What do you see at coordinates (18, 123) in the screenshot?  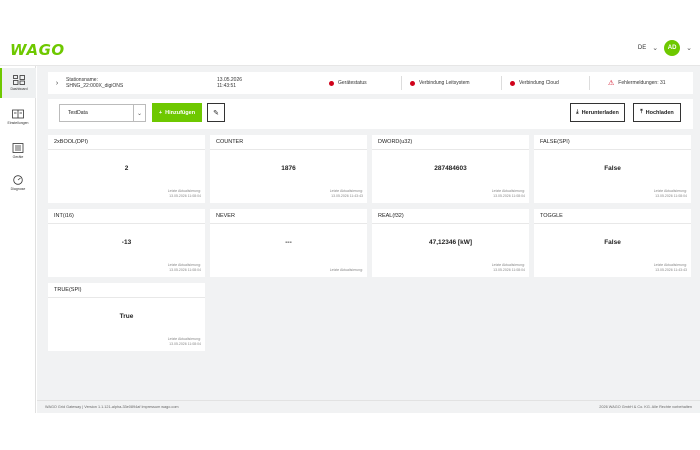 I see `sidebar-item-label: Einstellungen` at bounding box center [18, 123].